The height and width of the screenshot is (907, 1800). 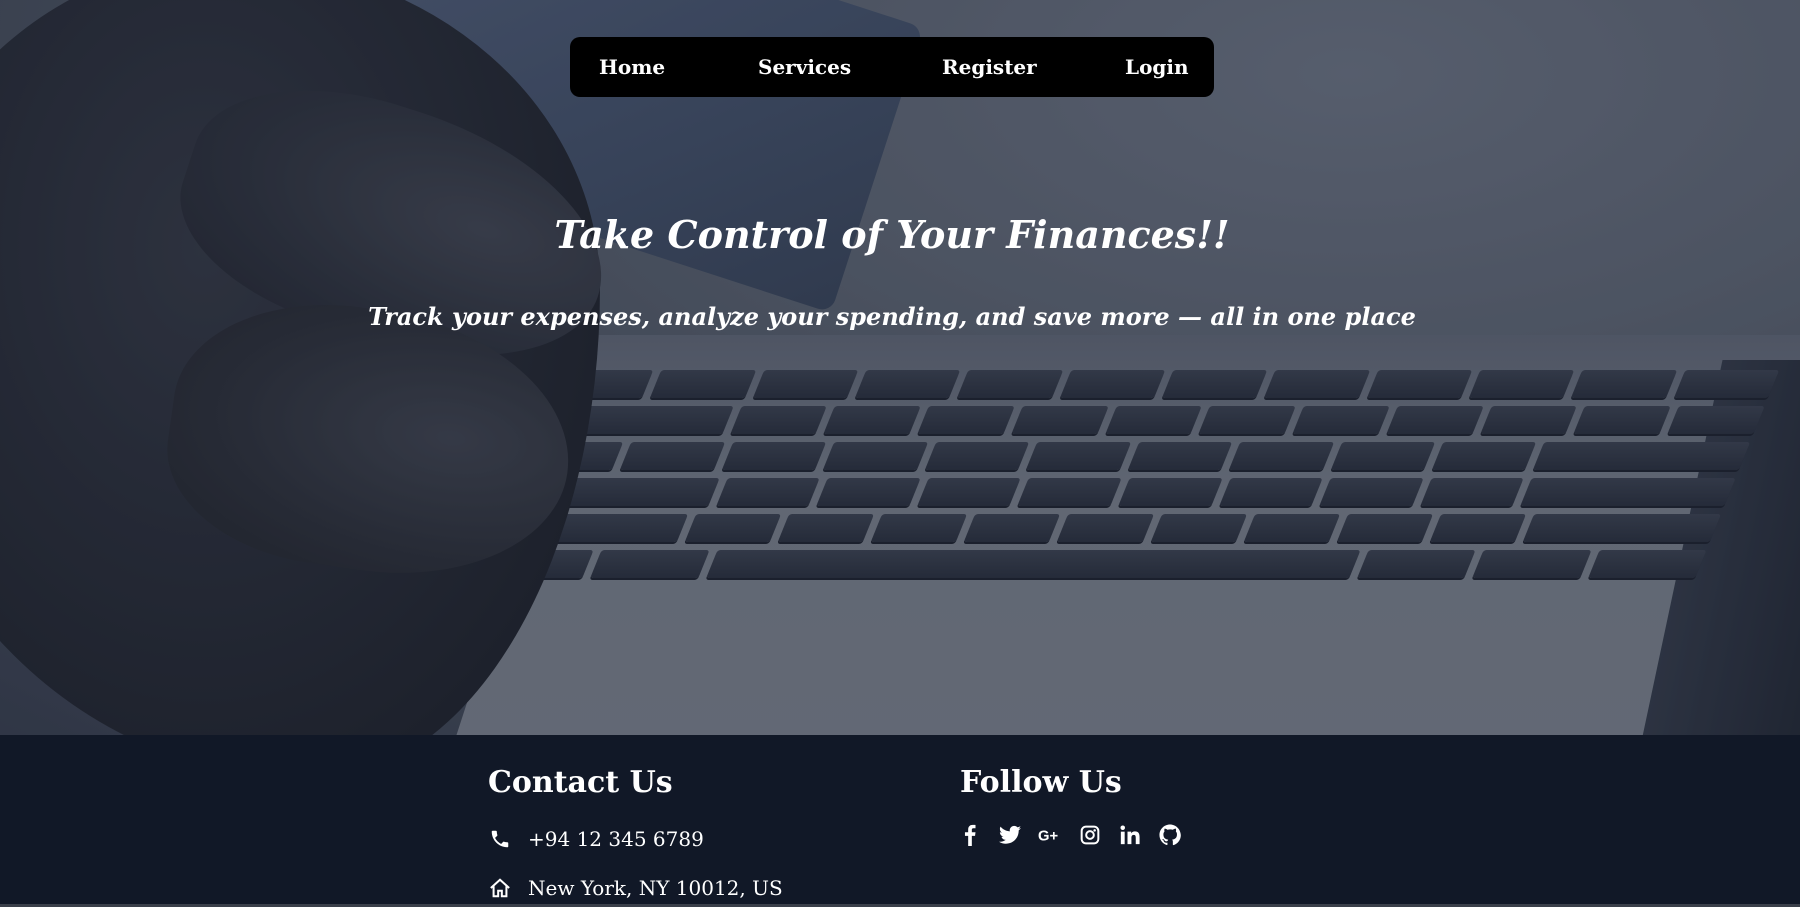 What do you see at coordinates (1041, 782) in the screenshot?
I see `follow-heading: Follow Us` at bounding box center [1041, 782].